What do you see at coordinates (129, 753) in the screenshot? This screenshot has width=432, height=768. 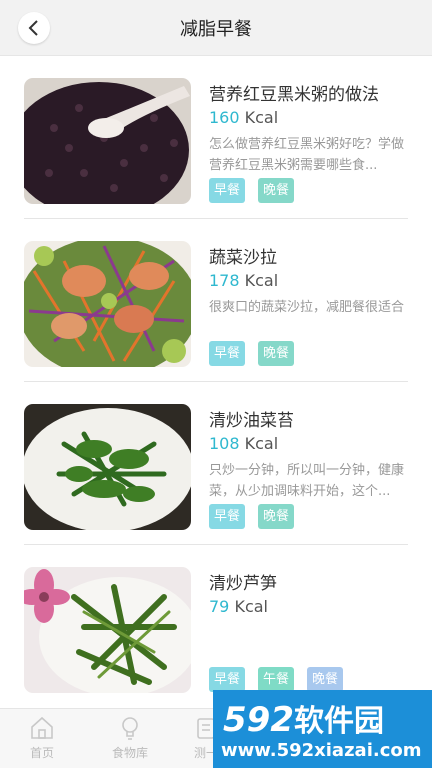 I see `tab-label: 食物库` at bounding box center [129, 753].